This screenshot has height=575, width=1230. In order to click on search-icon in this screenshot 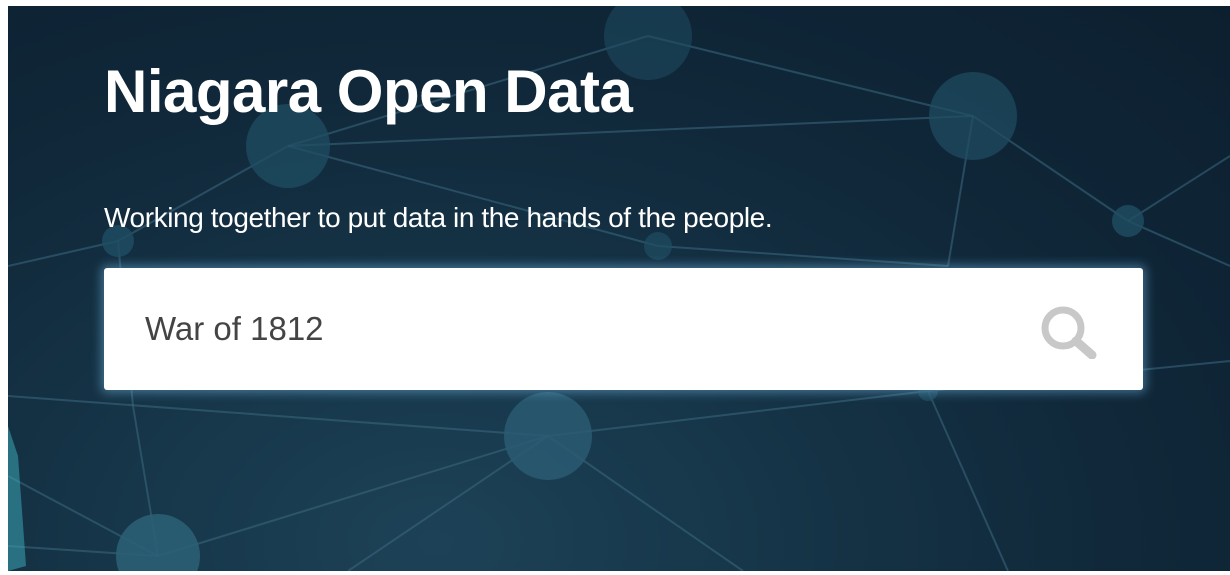, I will do `click(1069, 331)`.